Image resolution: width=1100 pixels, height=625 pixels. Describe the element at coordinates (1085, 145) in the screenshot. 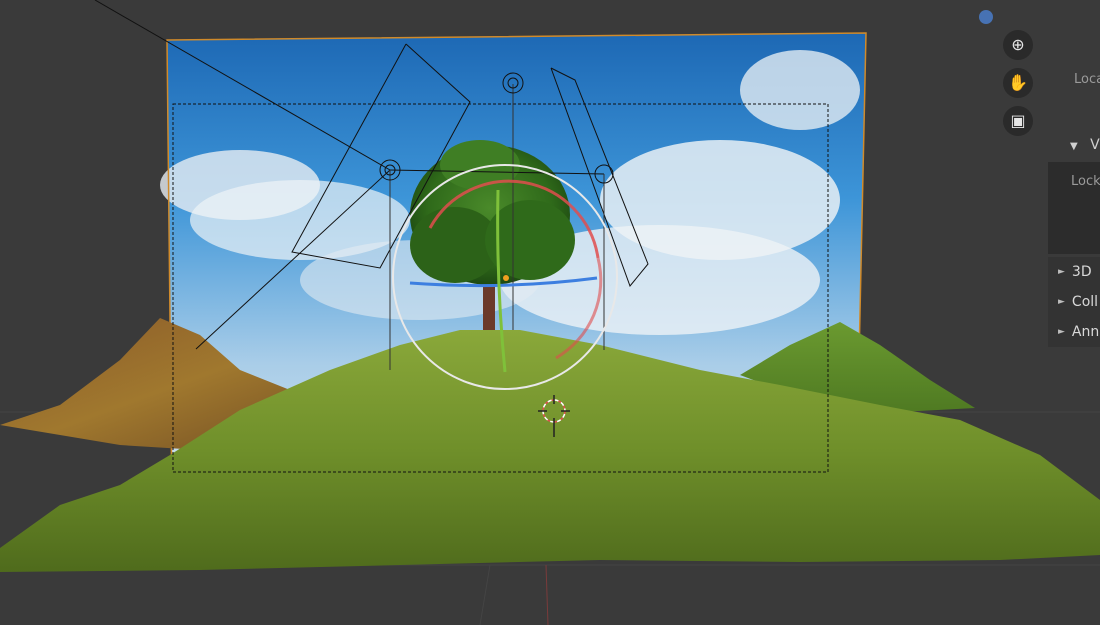

I see `view-panel-header: ▼ V` at that location.